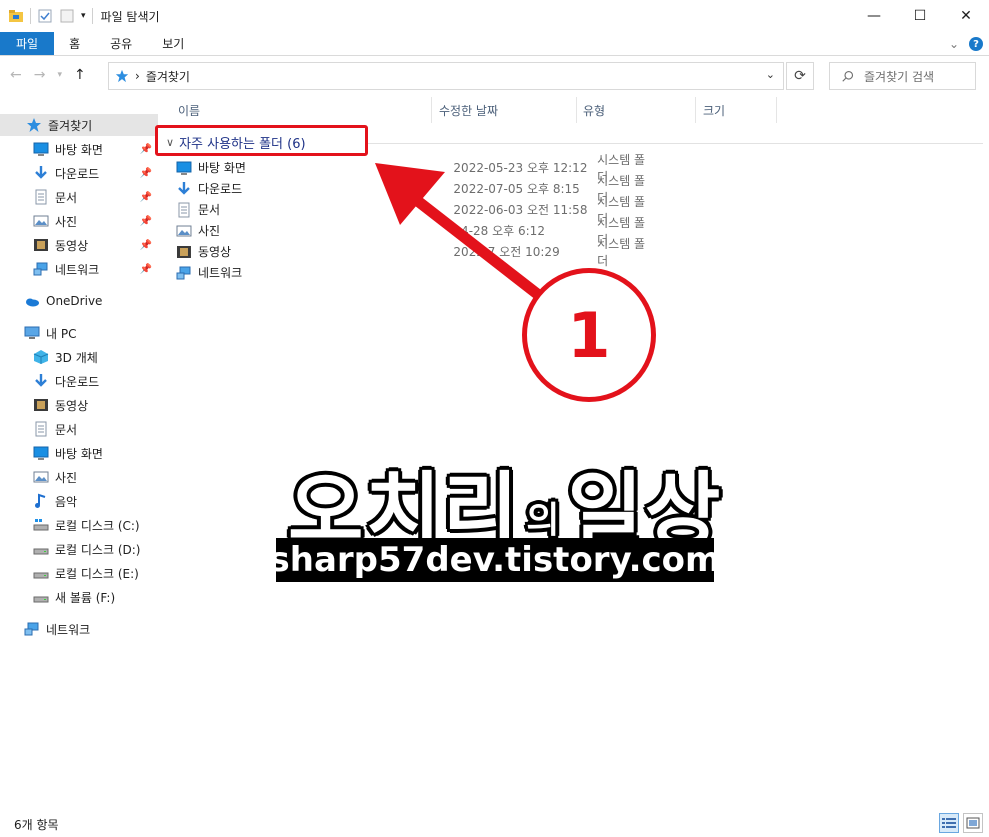  Describe the element at coordinates (544, 520) in the screenshot. I see `watermark-title-small: 의` at that location.